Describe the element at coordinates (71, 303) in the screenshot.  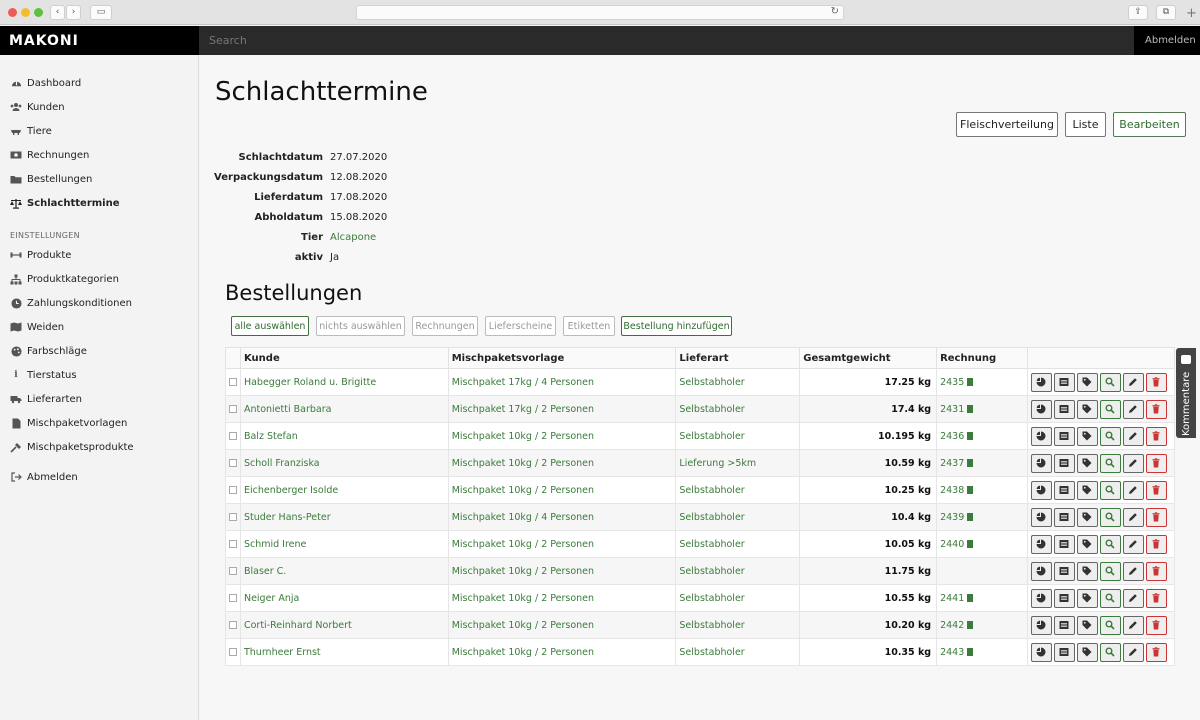
I see `sidebar-item-zahlungskonditionen: Zahlungskonditionen` at that location.